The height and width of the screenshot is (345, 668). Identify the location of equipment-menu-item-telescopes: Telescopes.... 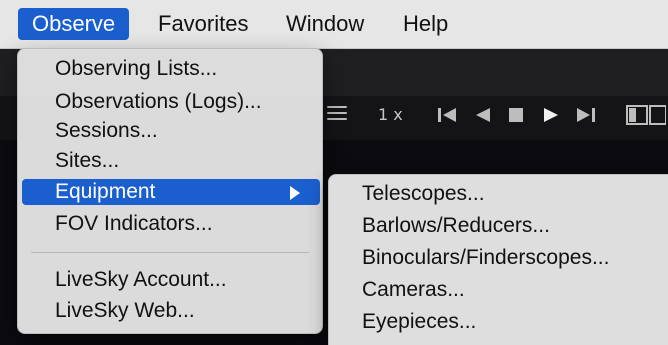
(498, 194).